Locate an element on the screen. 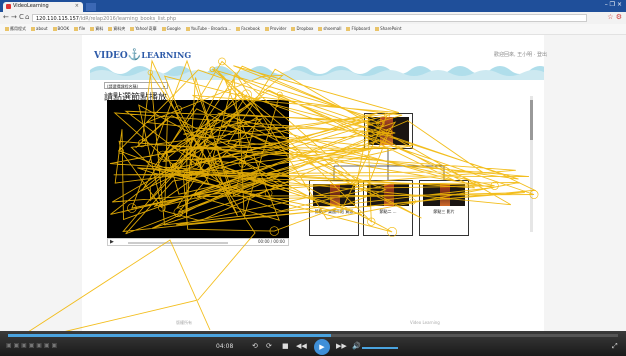 The height and width of the screenshot is (356, 626). node-label: 節點三 影片 is located at coordinates (444, 211).